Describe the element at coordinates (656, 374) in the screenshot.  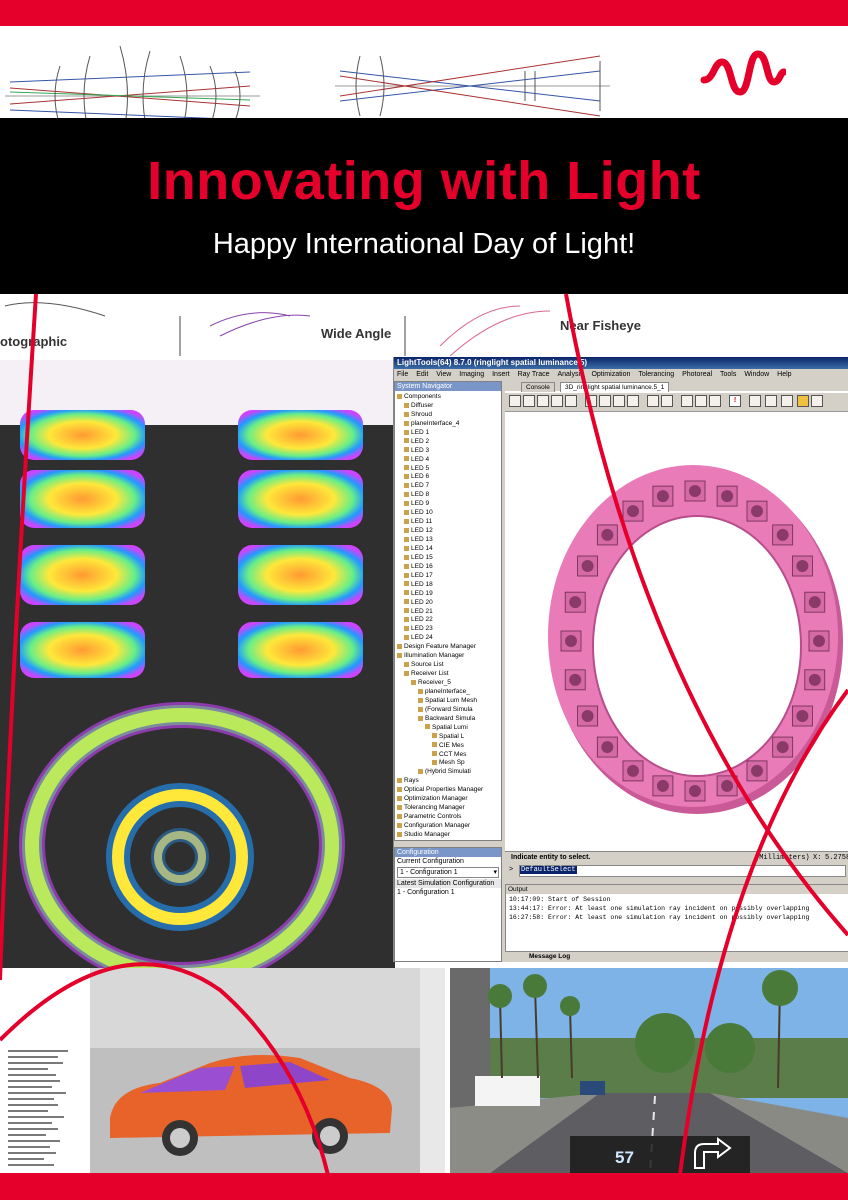
I see `menu-tolerancing: Tolerancing` at that location.